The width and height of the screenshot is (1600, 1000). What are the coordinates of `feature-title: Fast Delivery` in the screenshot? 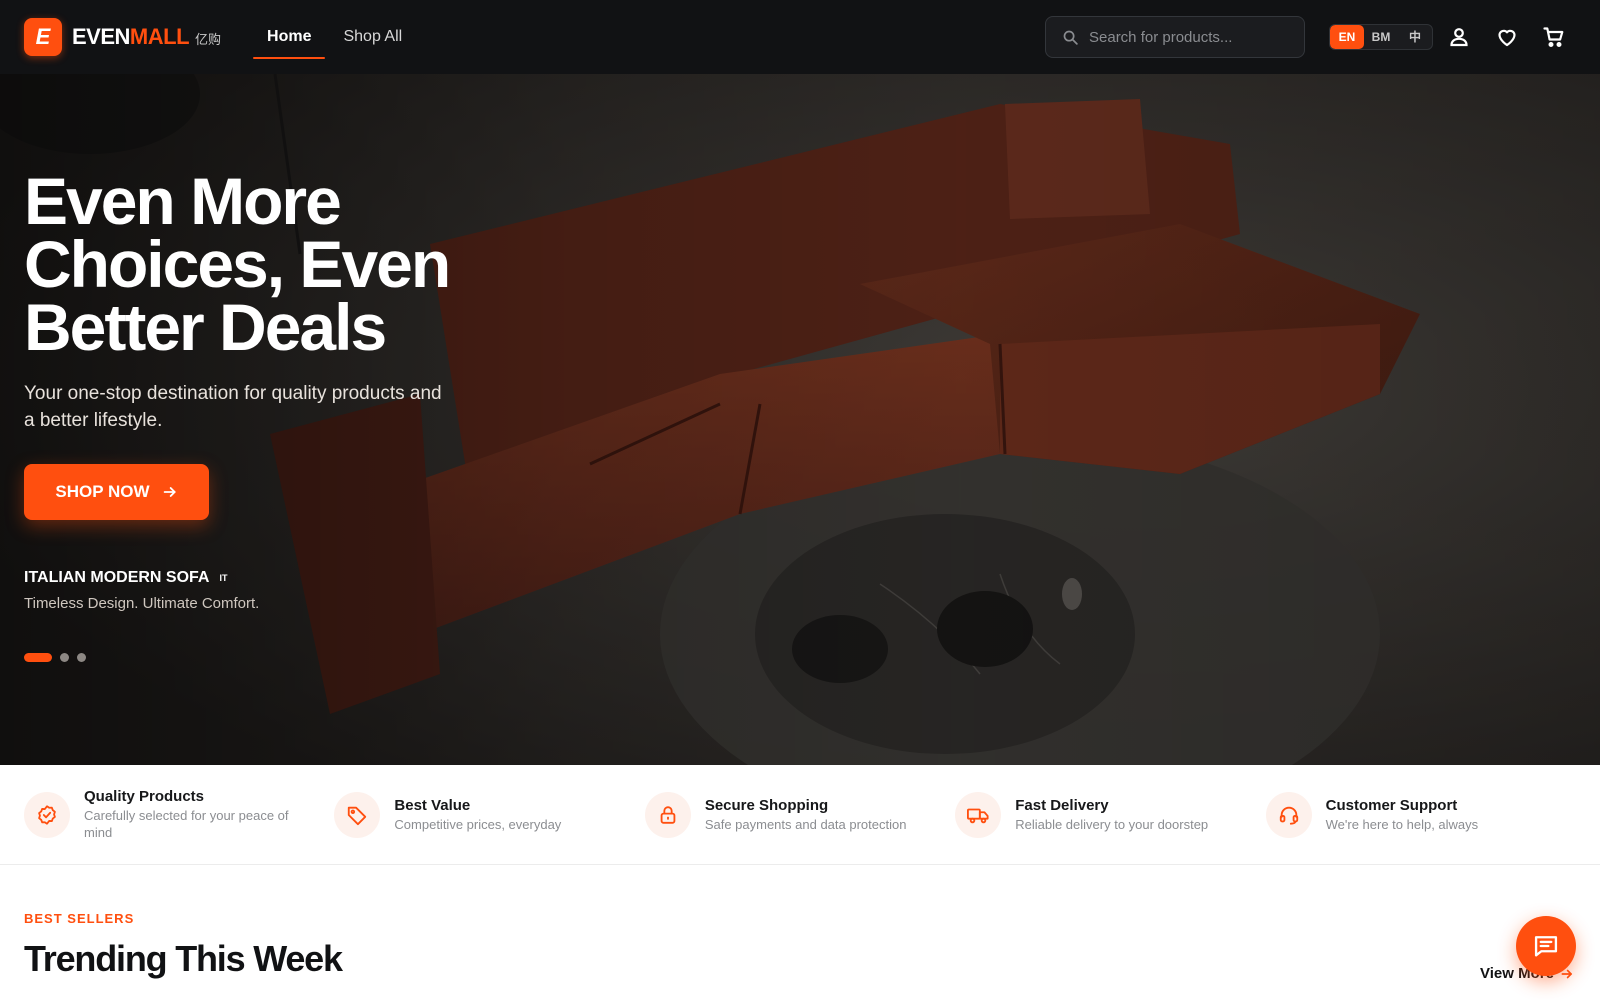 It's located at (1062, 805).